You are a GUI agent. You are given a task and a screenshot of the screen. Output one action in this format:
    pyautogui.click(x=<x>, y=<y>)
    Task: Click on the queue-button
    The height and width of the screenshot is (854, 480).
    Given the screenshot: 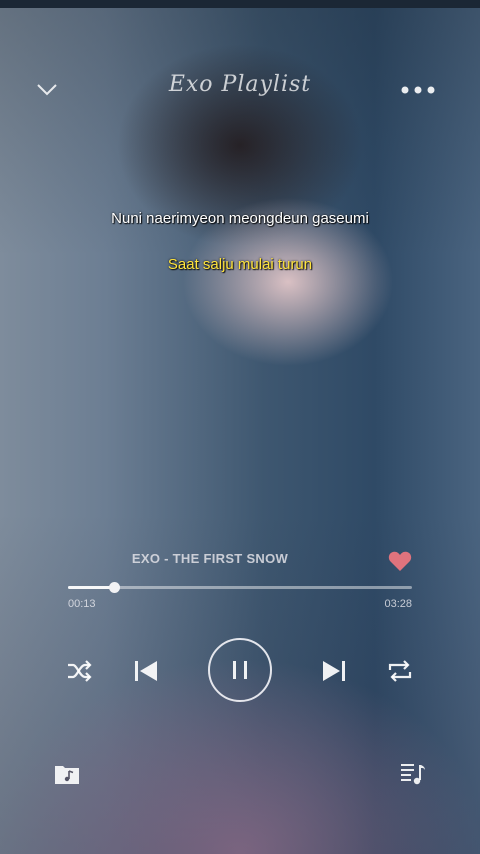 What is the action you would take?
    pyautogui.click(x=413, y=774)
    